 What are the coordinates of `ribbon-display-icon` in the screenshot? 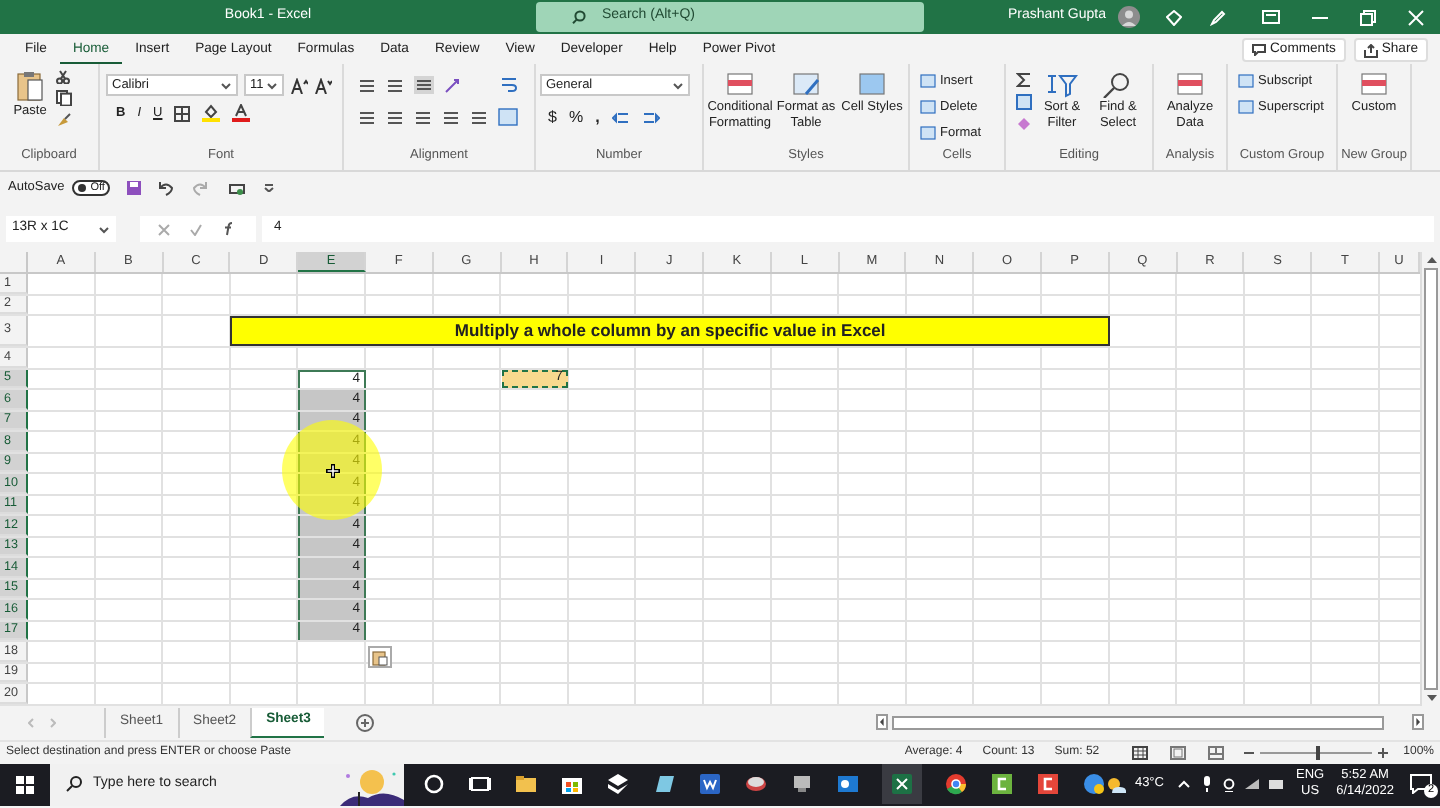 It's located at (1271, 17).